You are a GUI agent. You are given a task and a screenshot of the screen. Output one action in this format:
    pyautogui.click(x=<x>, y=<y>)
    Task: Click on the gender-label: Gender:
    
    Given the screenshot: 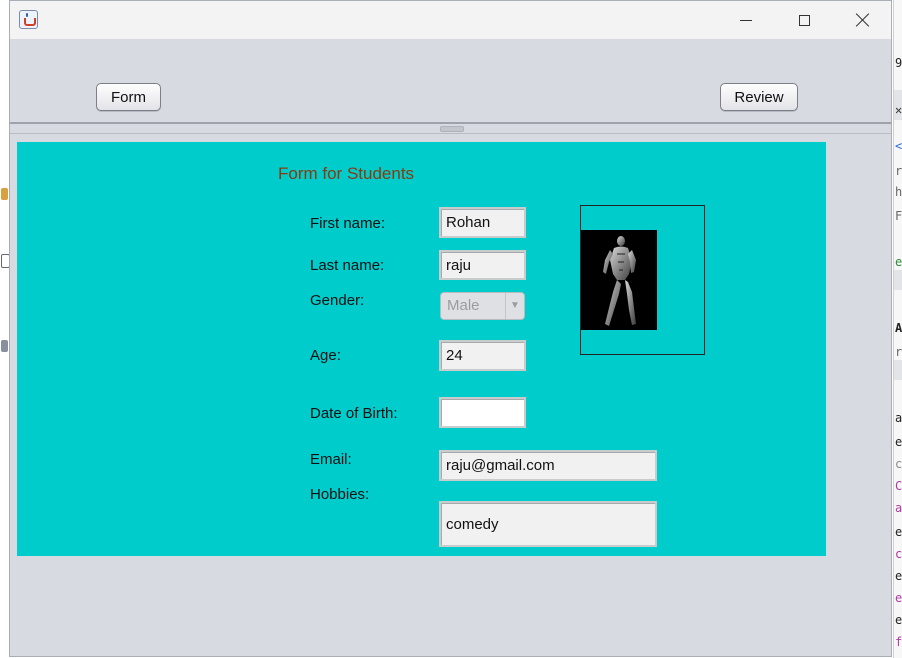 What is the action you would take?
    pyautogui.click(x=337, y=300)
    